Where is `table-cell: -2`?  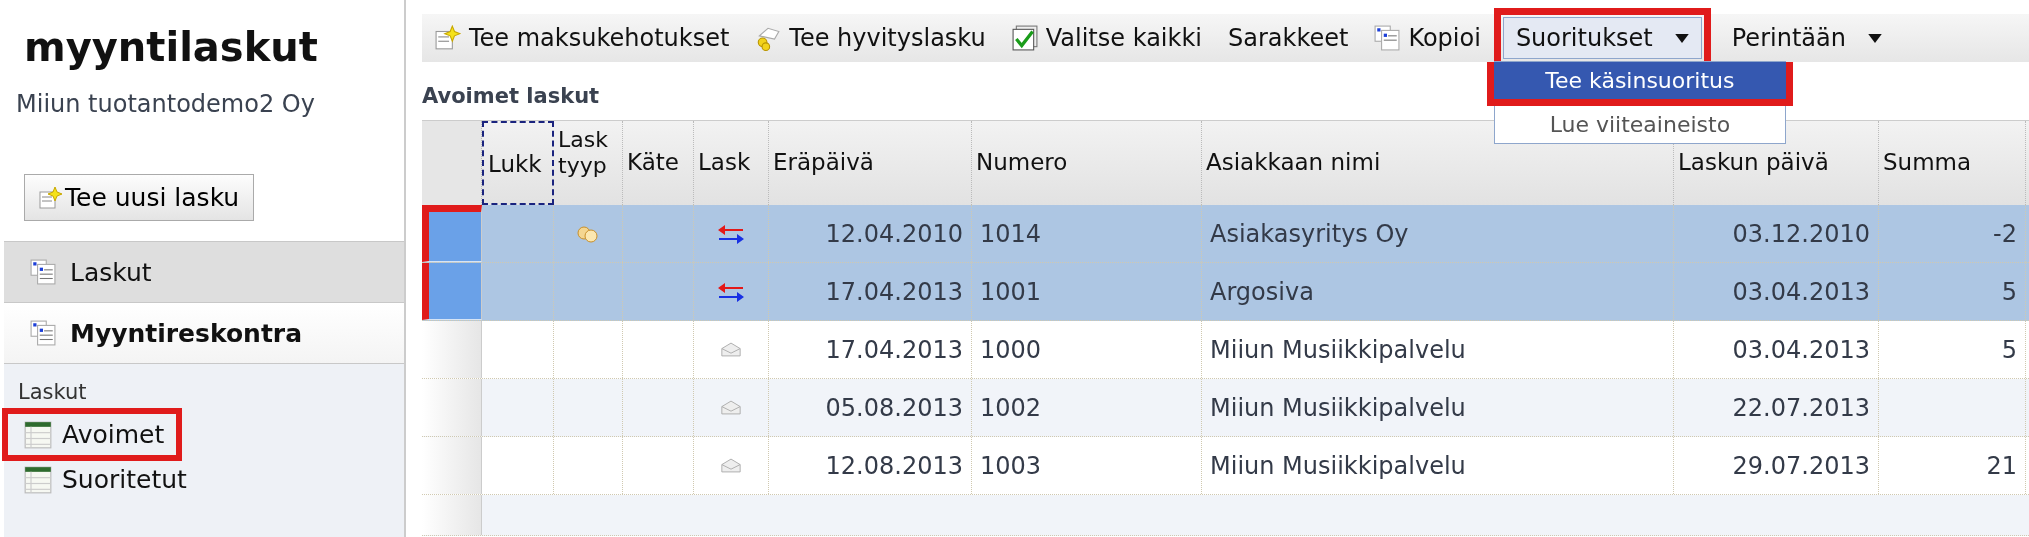 table-cell: -2 is located at coordinates (1952, 233).